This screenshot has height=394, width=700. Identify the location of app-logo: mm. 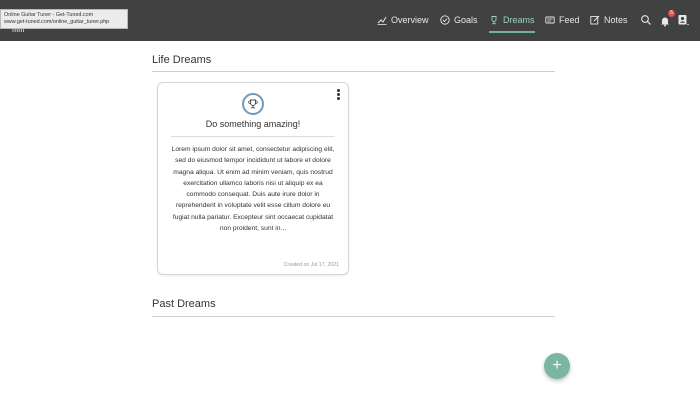
(27, 31).